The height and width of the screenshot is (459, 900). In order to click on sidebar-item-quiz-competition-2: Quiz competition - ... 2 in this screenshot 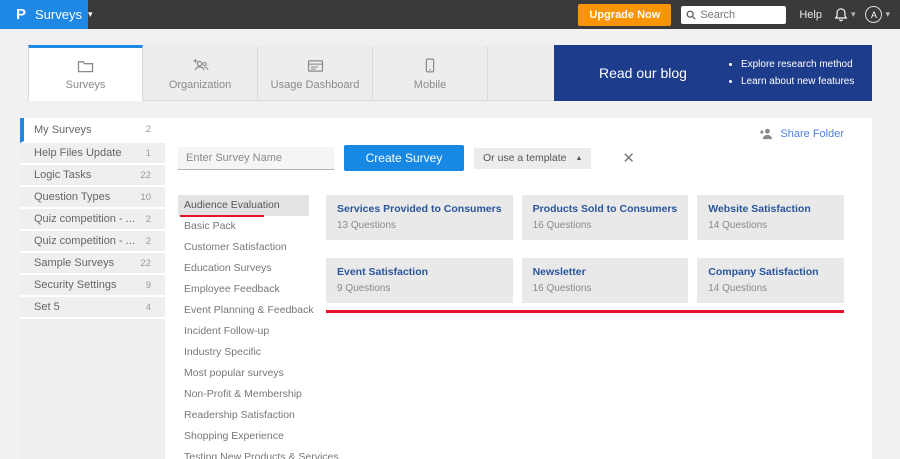, I will do `click(92, 242)`.